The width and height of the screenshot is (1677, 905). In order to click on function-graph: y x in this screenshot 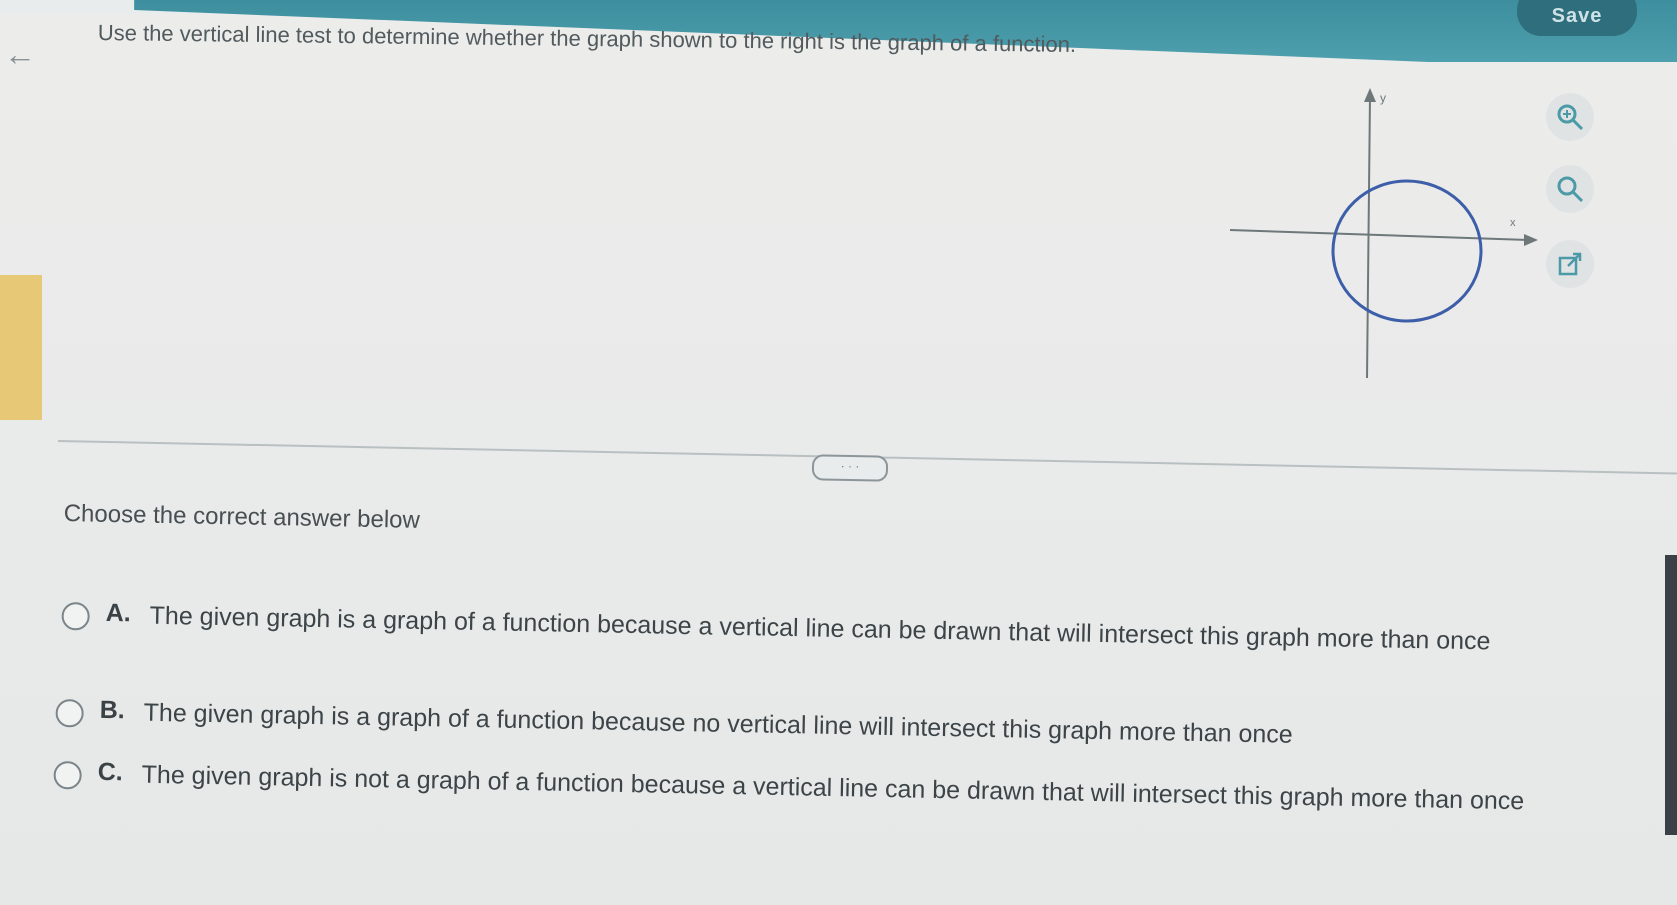, I will do `click(1383, 233)`.